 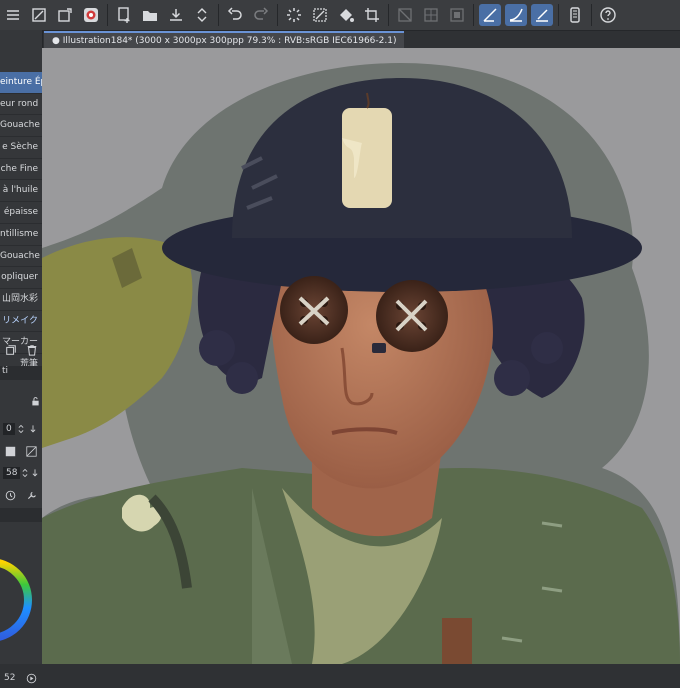 What do you see at coordinates (21, 191) in the screenshot?
I see `brush-item: à l'huile` at bounding box center [21, 191].